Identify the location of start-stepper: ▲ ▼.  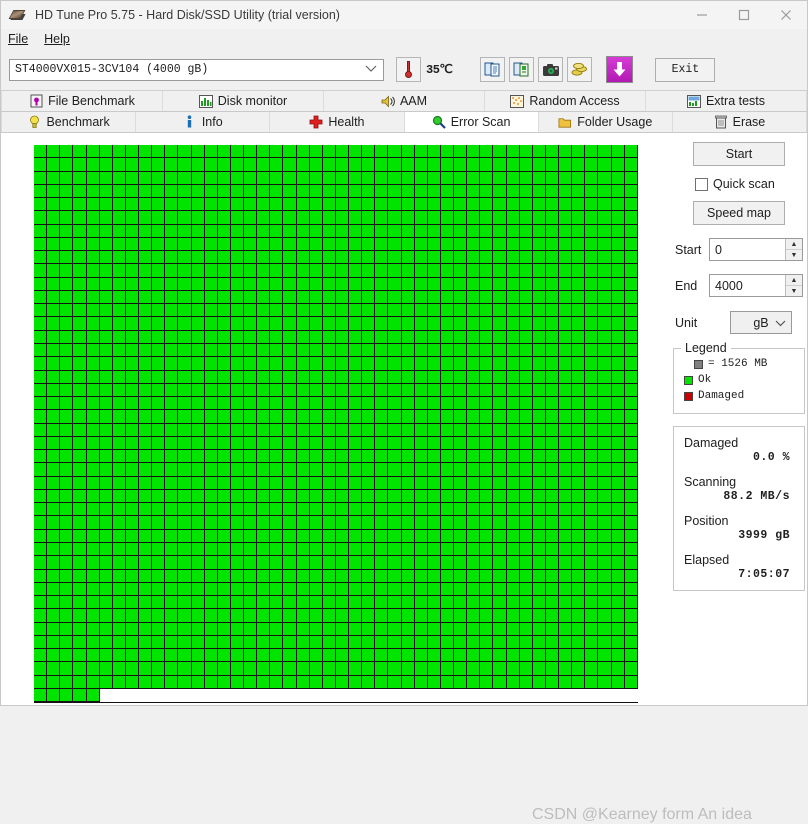
(793, 249).